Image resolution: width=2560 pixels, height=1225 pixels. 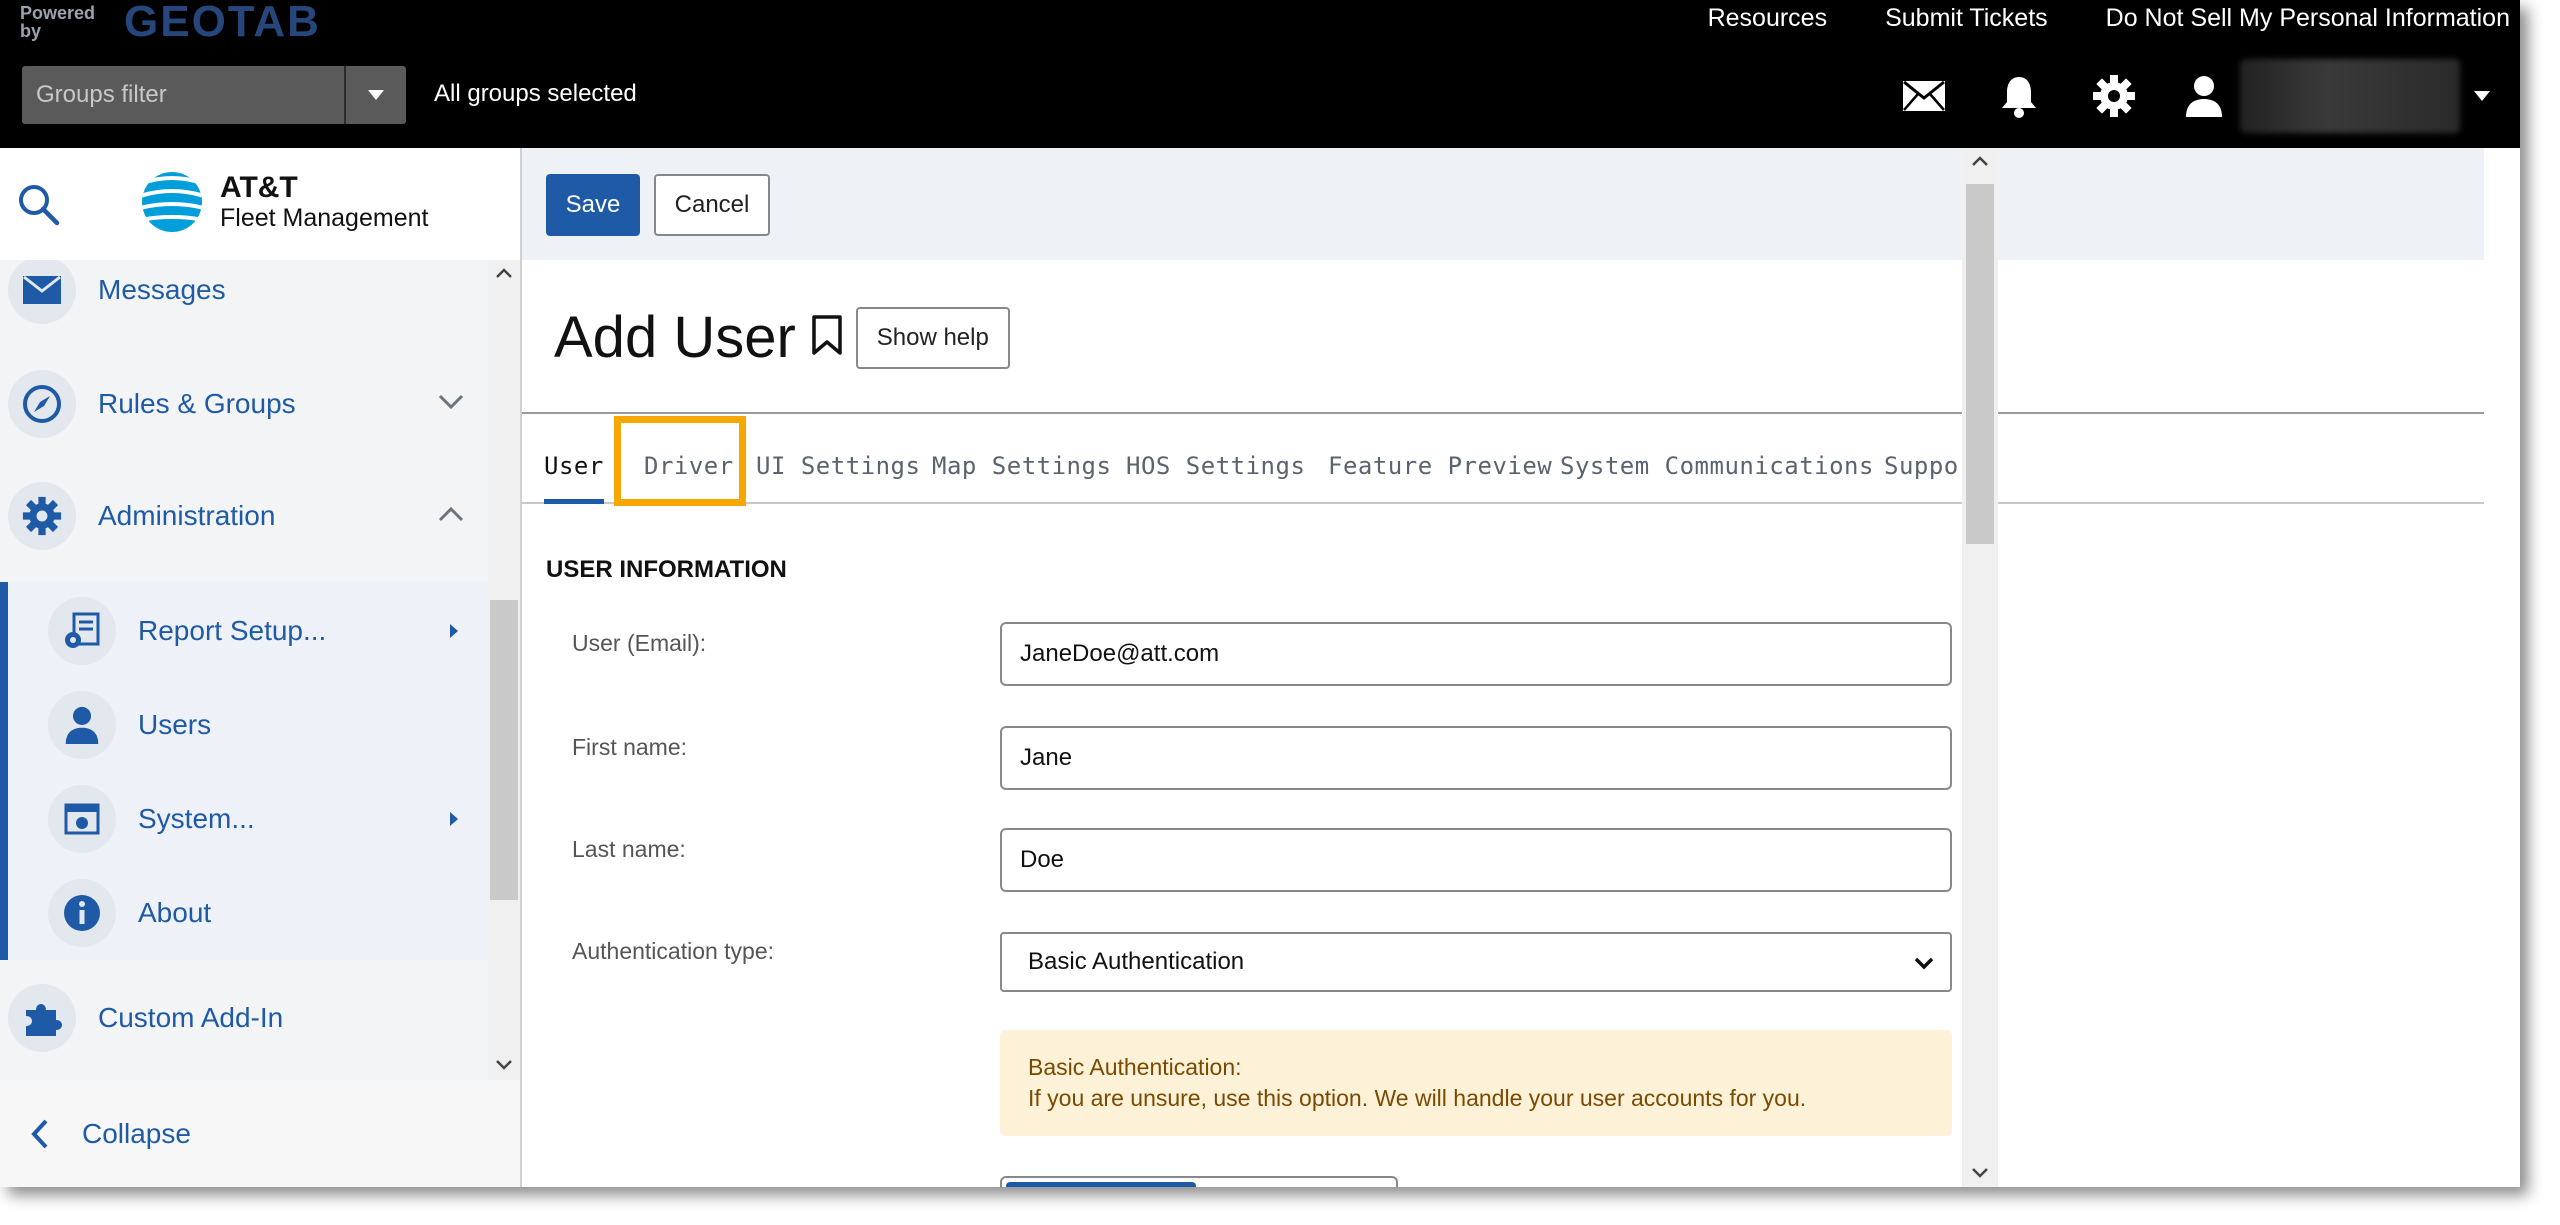 What do you see at coordinates (1717, 459) in the screenshot?
I see `tab-system-communications: System Communications` at bounding box center [1717, 459].